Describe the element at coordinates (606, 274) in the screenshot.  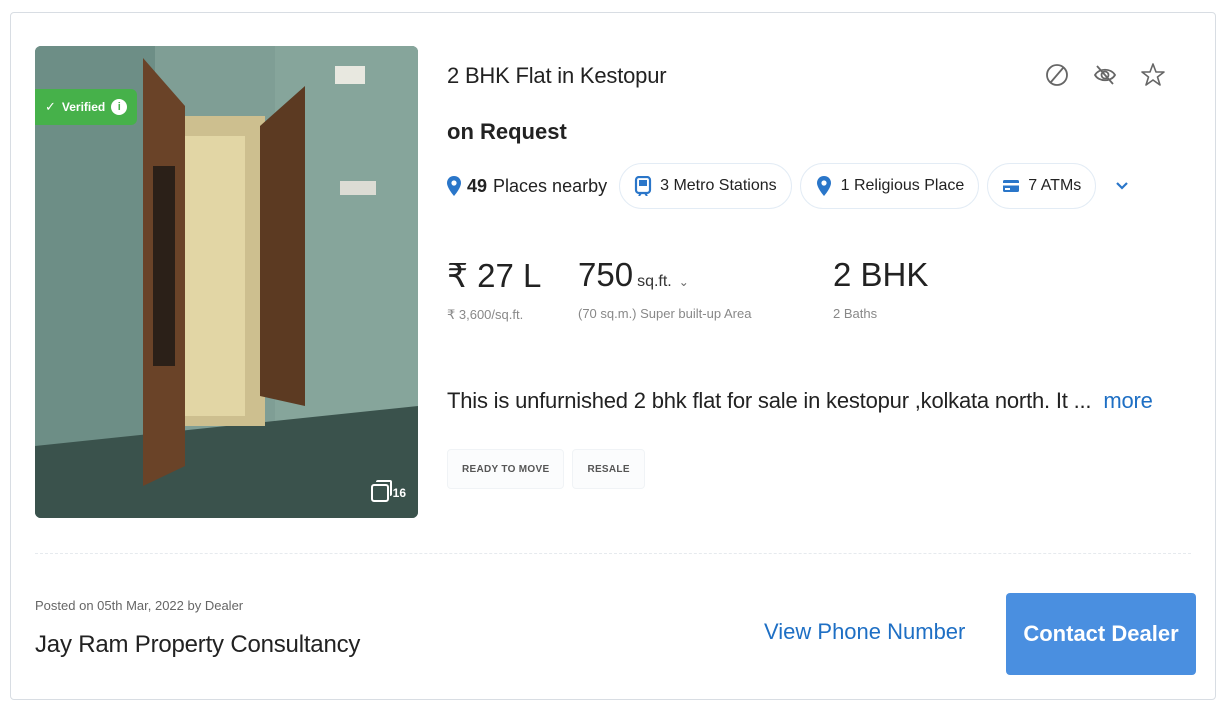
I see `area-value: 750` at that location.